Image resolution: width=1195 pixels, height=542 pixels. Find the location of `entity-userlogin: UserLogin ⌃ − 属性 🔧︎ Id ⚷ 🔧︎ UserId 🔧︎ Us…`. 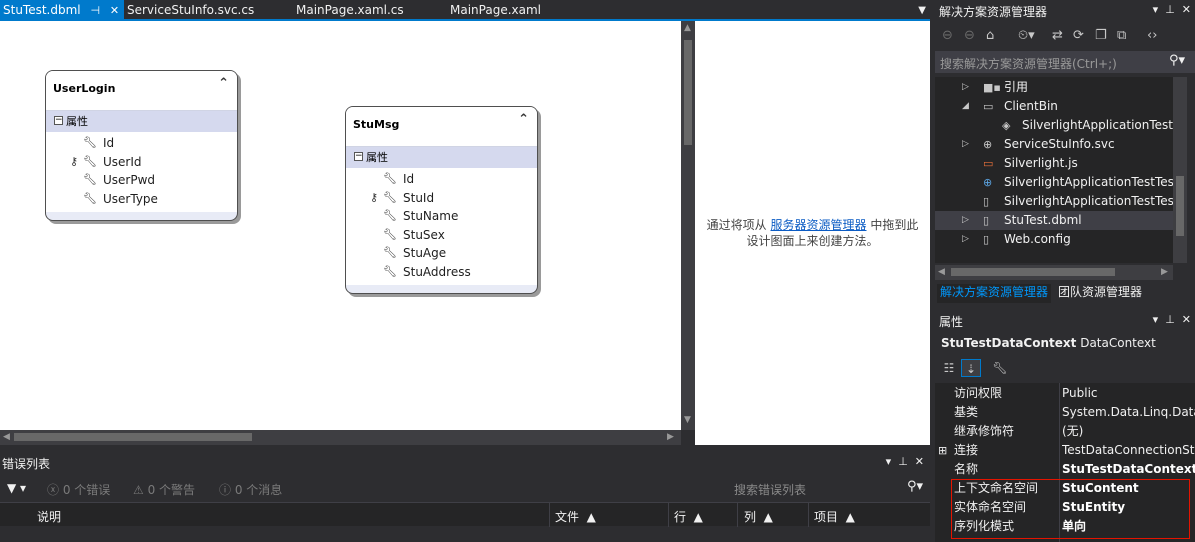

entity-userlogin: UserLogin ⌃ − 属性 🔧︎ Id ⚷ 🔧︎ UserId 🔧︎ Us… is located at coordinates (141, 145).